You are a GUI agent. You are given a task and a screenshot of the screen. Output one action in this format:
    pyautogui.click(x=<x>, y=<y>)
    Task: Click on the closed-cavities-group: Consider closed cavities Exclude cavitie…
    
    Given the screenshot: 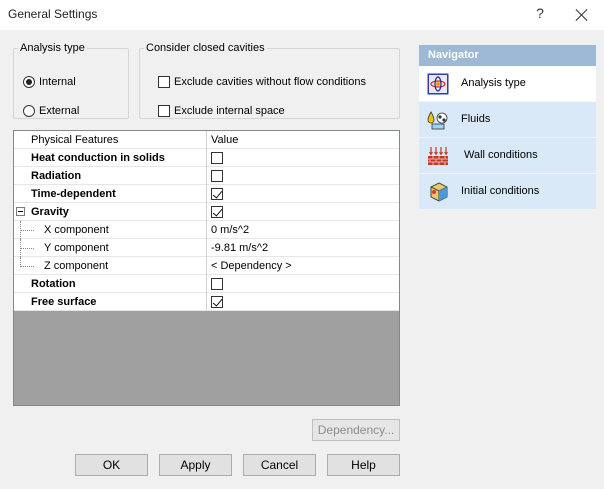 What is the action you would take?
    pyautogui.click(x=269, y=80)
    